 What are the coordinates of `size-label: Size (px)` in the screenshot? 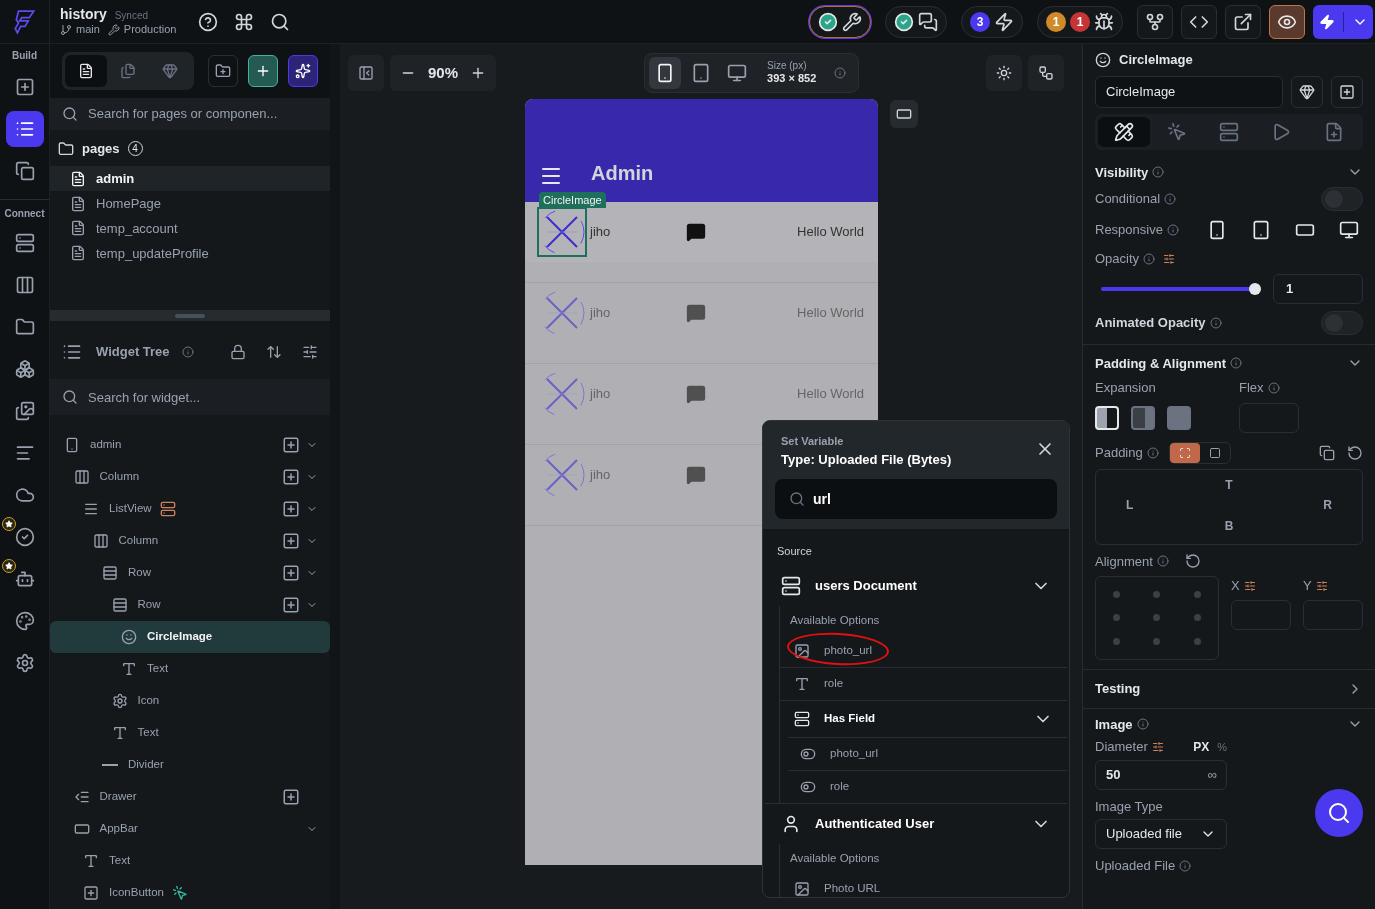 It's located at (787, 66).